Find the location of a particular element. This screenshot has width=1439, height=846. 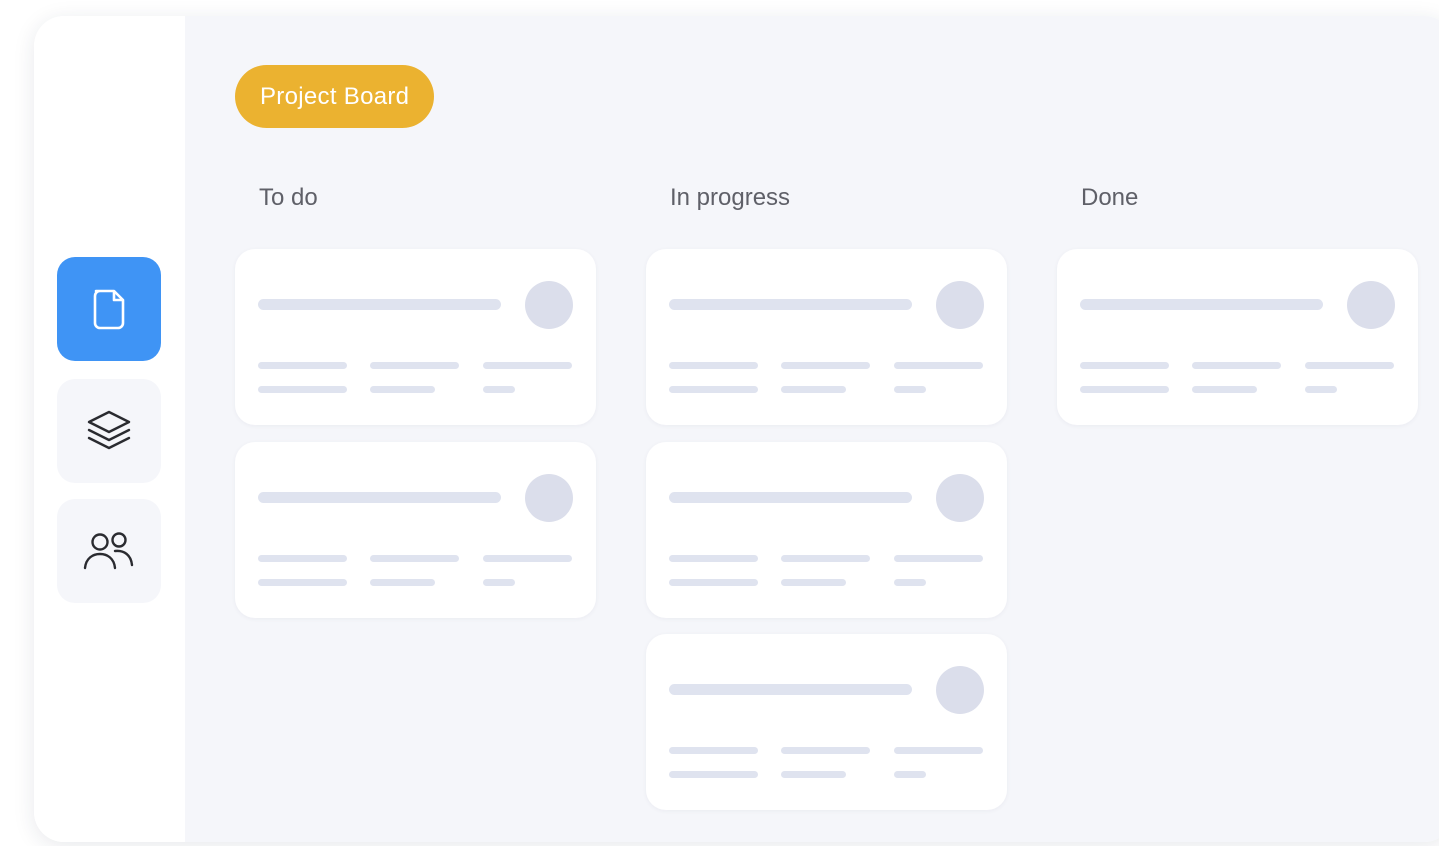

layers-icon is located at coordinates (109, 431).